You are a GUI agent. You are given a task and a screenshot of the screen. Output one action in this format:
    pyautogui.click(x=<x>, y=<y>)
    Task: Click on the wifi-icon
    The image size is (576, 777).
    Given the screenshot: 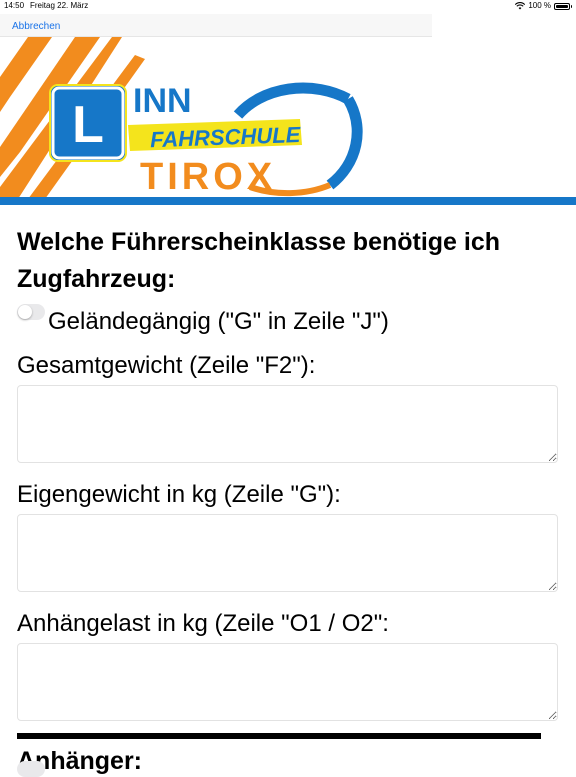 What is the action you would take?
    pyautogui.click(x=520, y=6)
    